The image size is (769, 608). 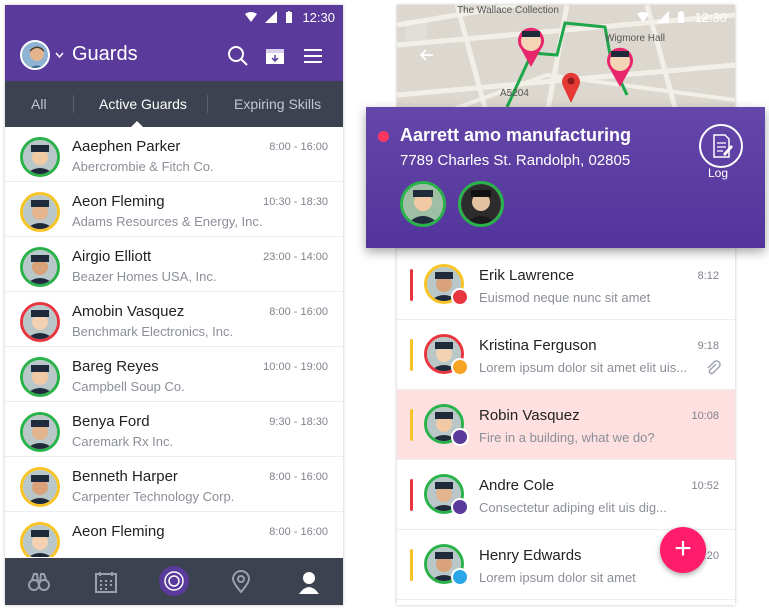 What do you see at coordinates (105, 54) in the screenshot?
I see `page-title: Guards` at bounding box center [105, 54].